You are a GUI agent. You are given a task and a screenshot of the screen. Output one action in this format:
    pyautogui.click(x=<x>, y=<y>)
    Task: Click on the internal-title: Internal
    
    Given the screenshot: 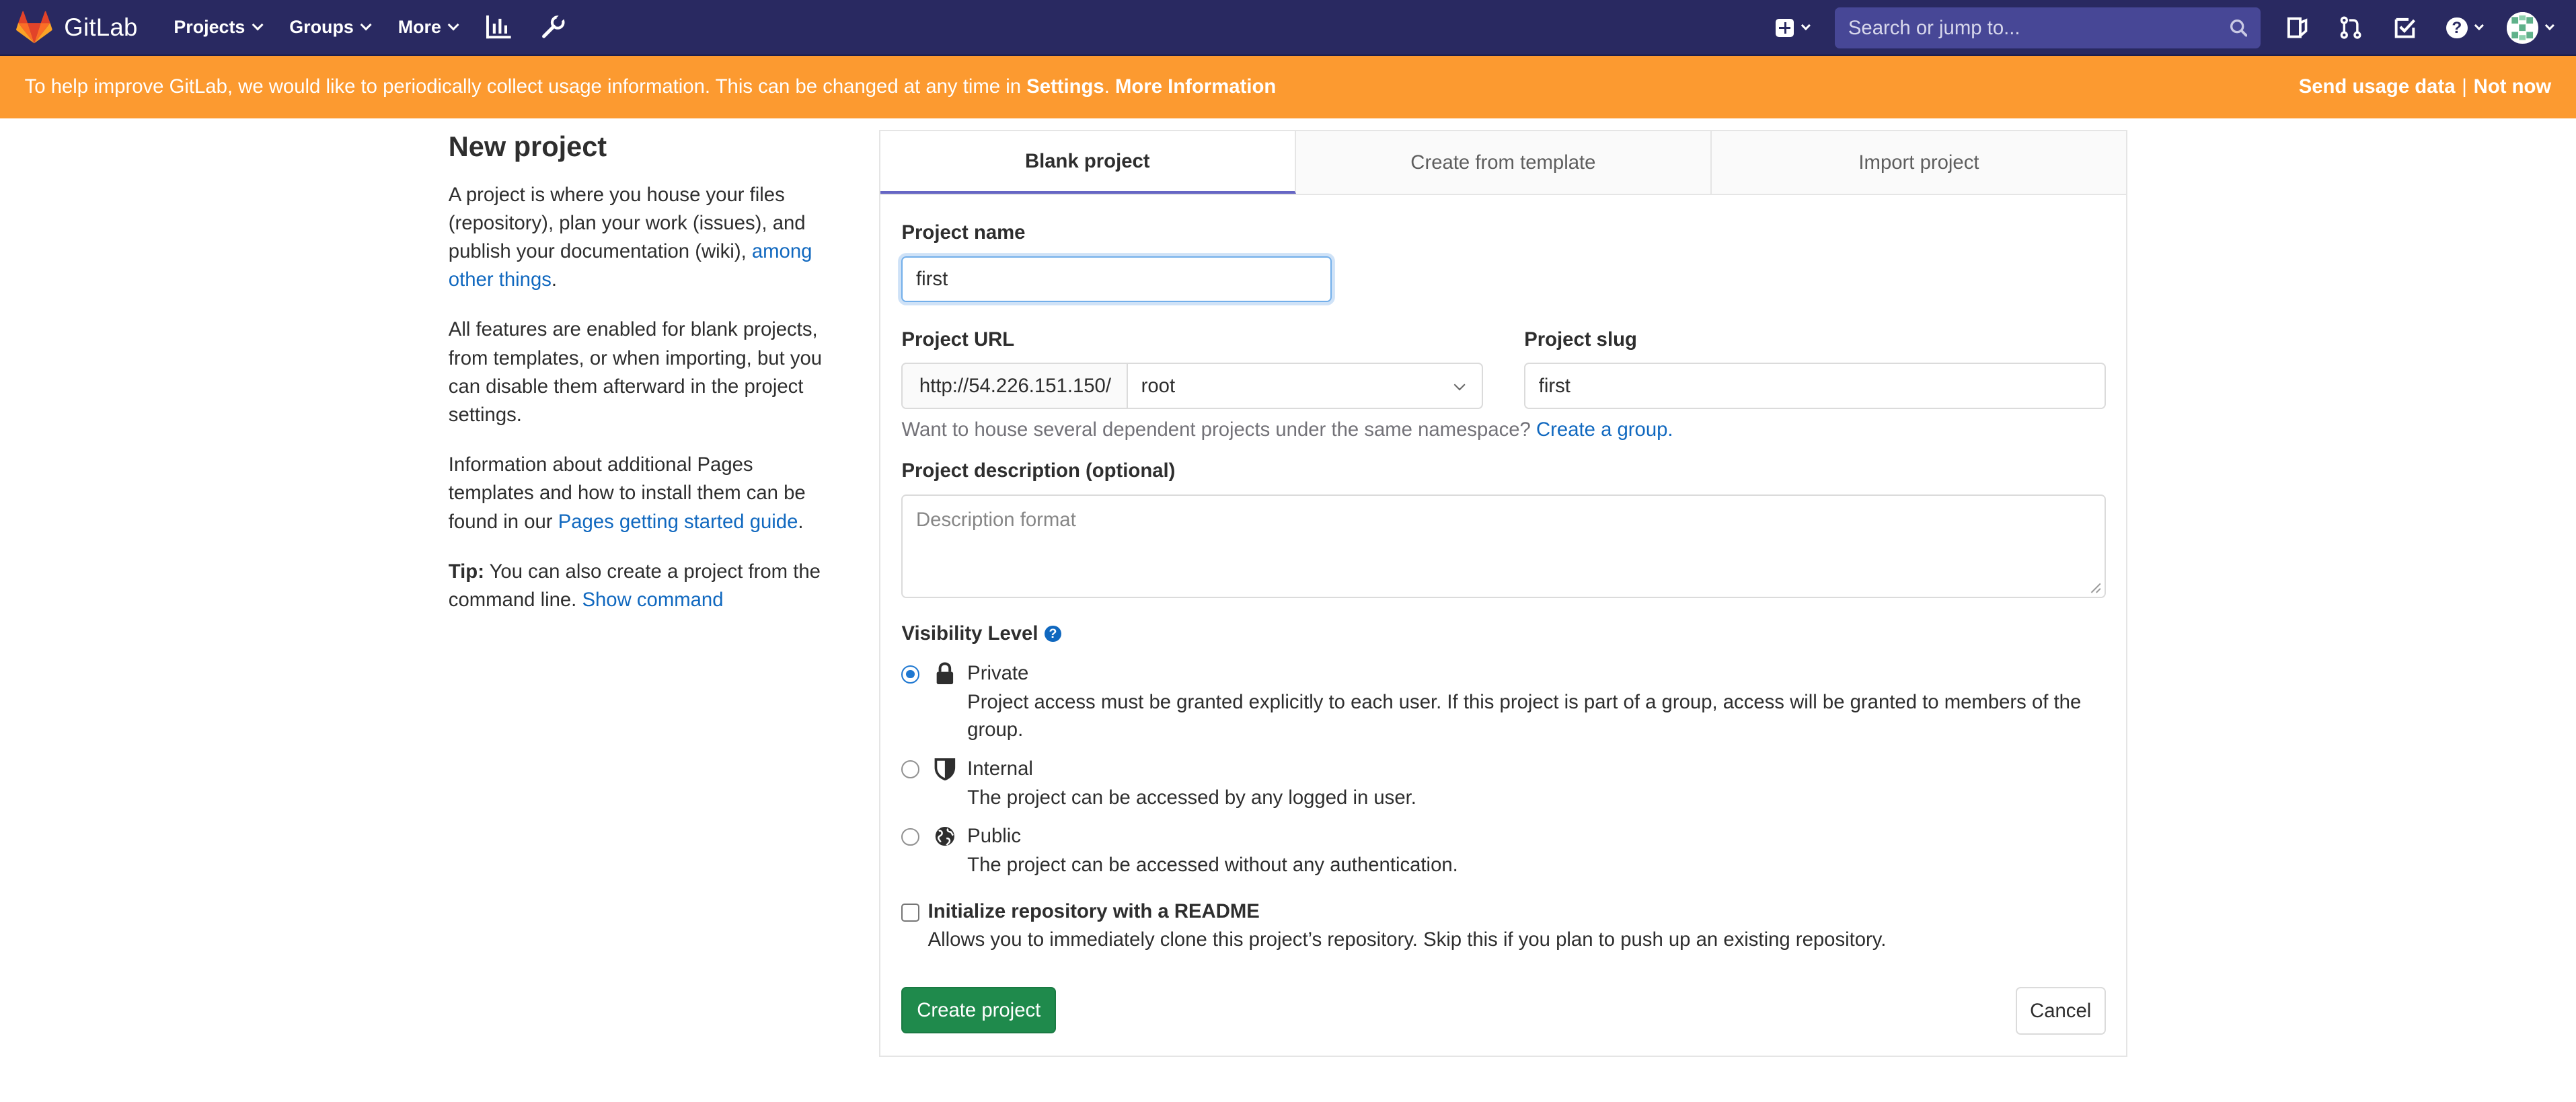 What is the action you would take?
    pyautogui.click(x=1000, y=769)
    